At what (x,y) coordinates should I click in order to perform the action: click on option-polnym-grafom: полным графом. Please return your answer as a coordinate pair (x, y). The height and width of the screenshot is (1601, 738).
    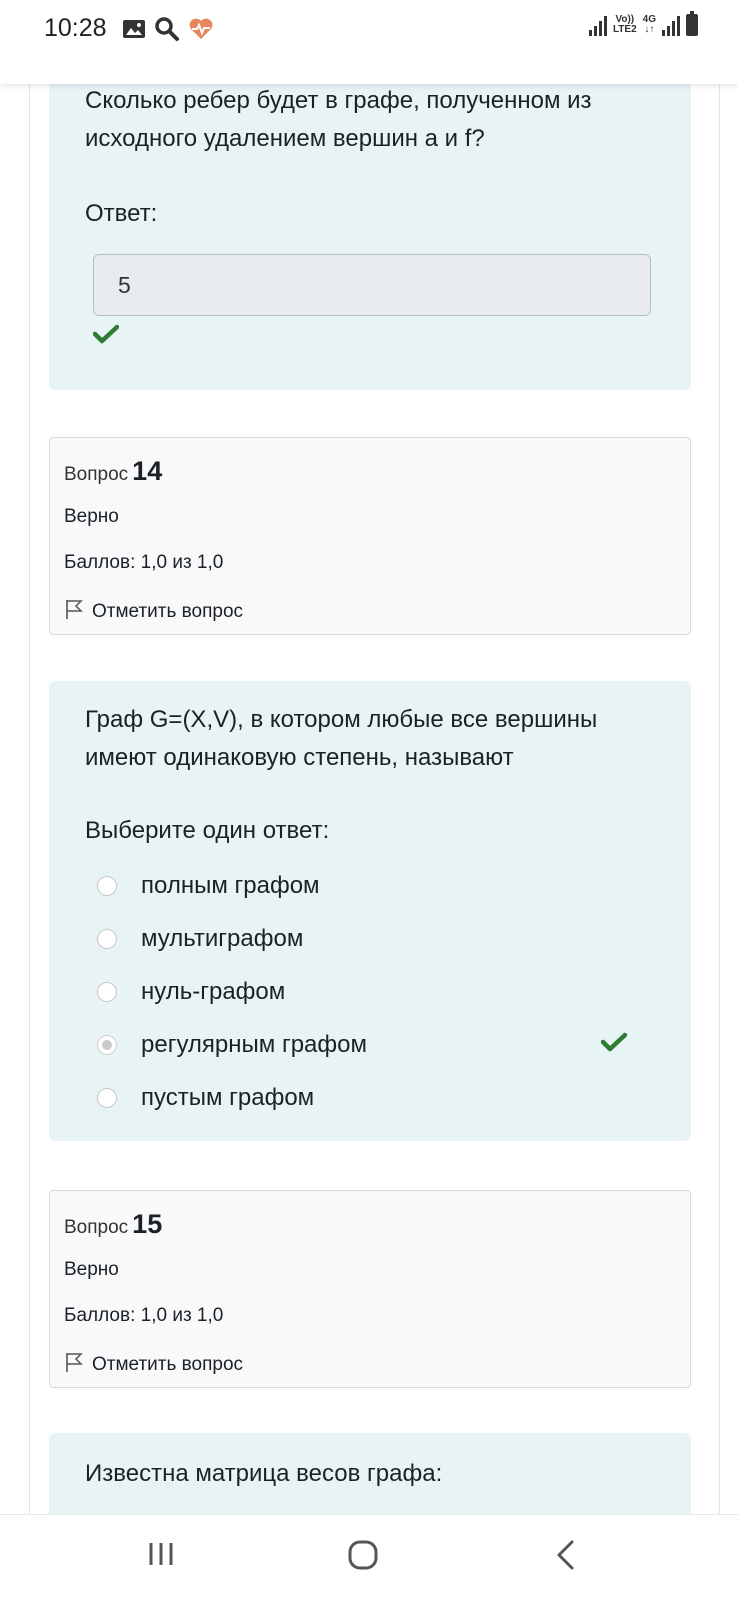
    Looking at the image, I should click on (392, 885).